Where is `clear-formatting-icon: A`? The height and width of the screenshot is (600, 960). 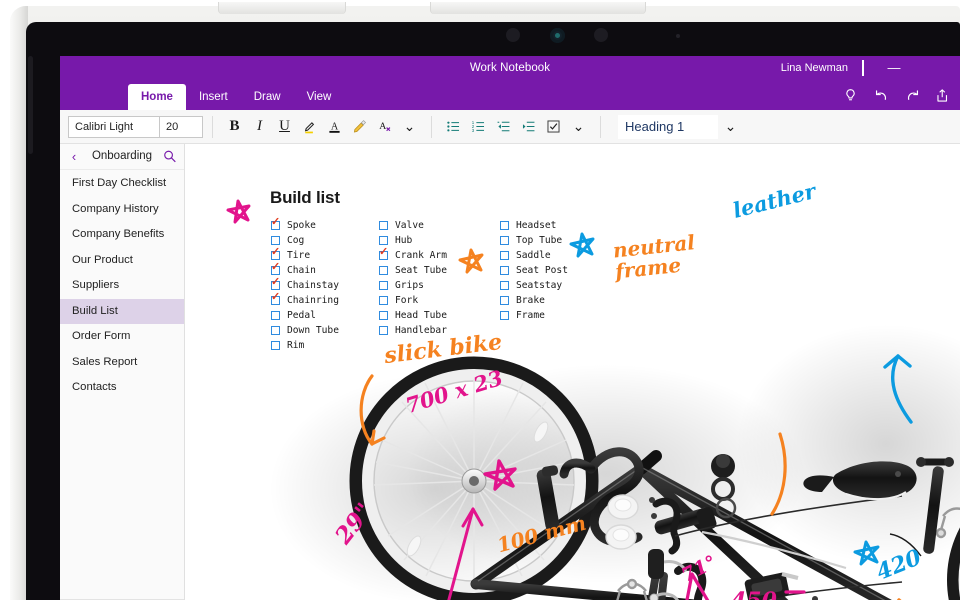
clear-formatting-icon: A is located at coordinates (384, 127).